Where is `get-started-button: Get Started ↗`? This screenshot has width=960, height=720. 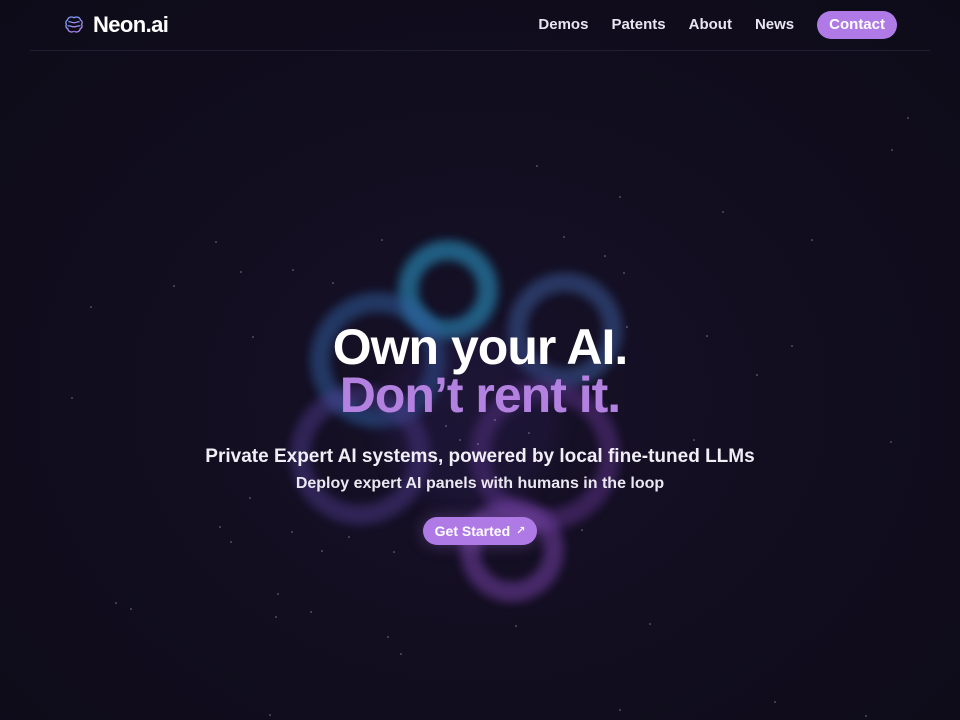
get-started-button: Get Started ↗ is located at coordinates (480, 531).